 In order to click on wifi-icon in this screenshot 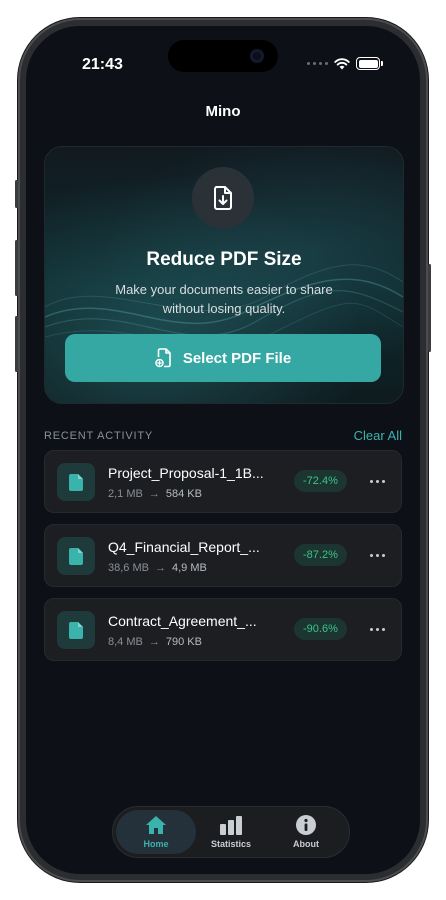, I will do `click(342, 63)`.